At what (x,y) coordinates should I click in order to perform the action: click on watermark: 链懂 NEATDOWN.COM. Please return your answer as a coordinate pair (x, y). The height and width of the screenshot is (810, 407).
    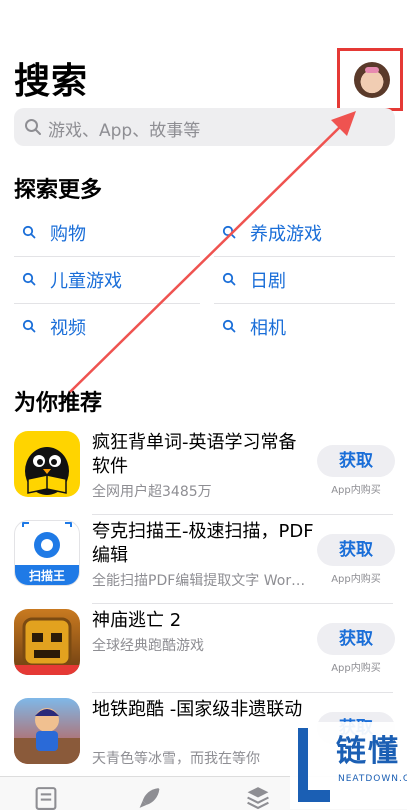
    Looking at the image, I should click on (348, 765).